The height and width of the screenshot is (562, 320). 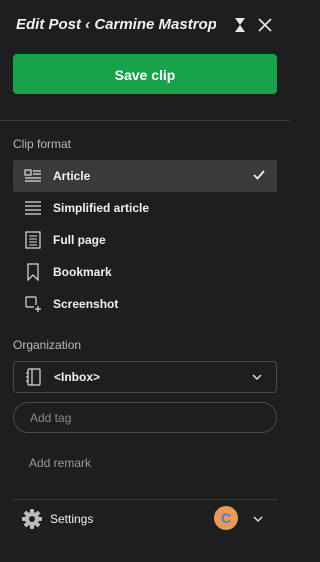 What do you see at coordinates (33, 377) in the screenshot?
I see `notebook-icon` at bounding box center [33, 377].